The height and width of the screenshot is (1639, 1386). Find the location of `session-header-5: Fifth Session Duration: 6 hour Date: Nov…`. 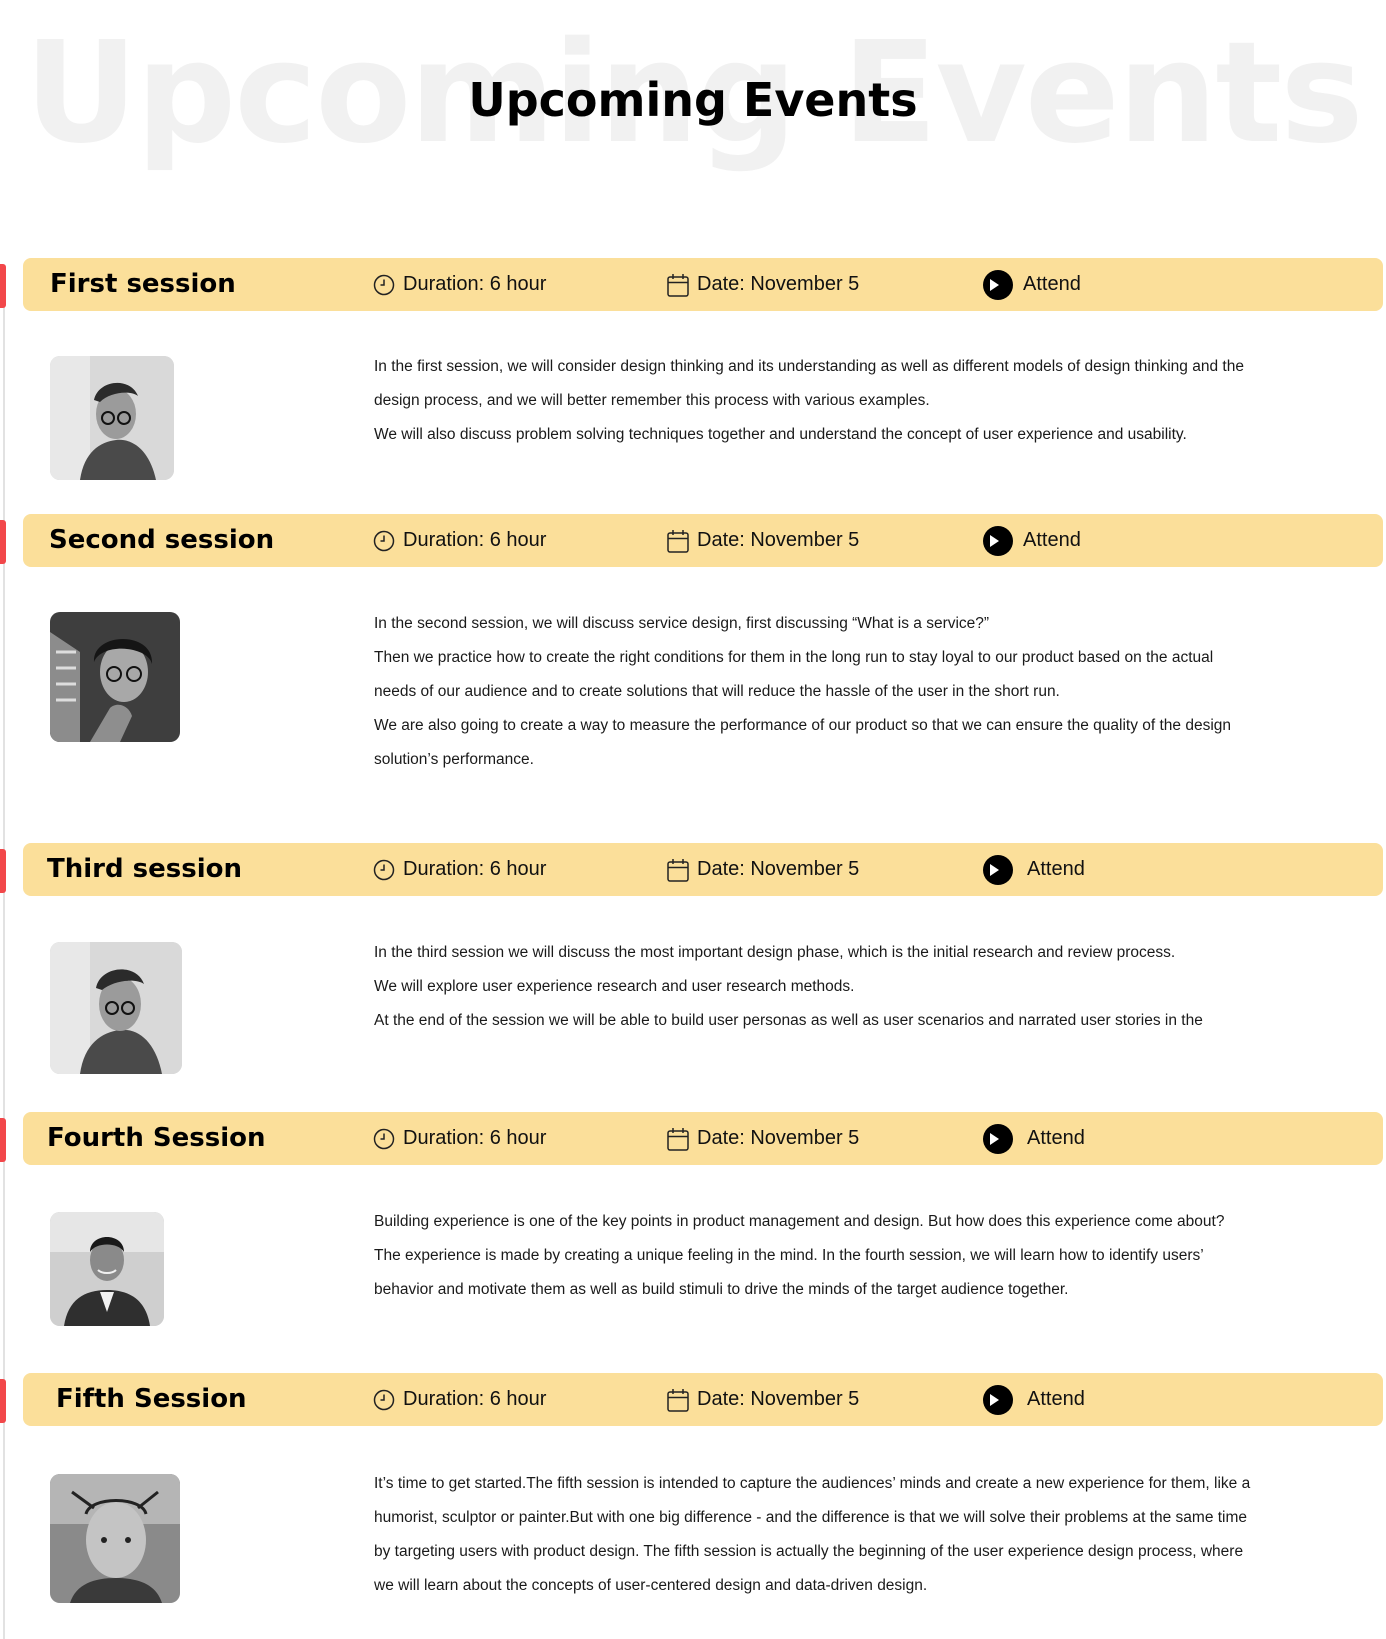

session-header-5: Fifth Session Duration: 6 hour Date: Nov… is located at coordinates (703, 1399).